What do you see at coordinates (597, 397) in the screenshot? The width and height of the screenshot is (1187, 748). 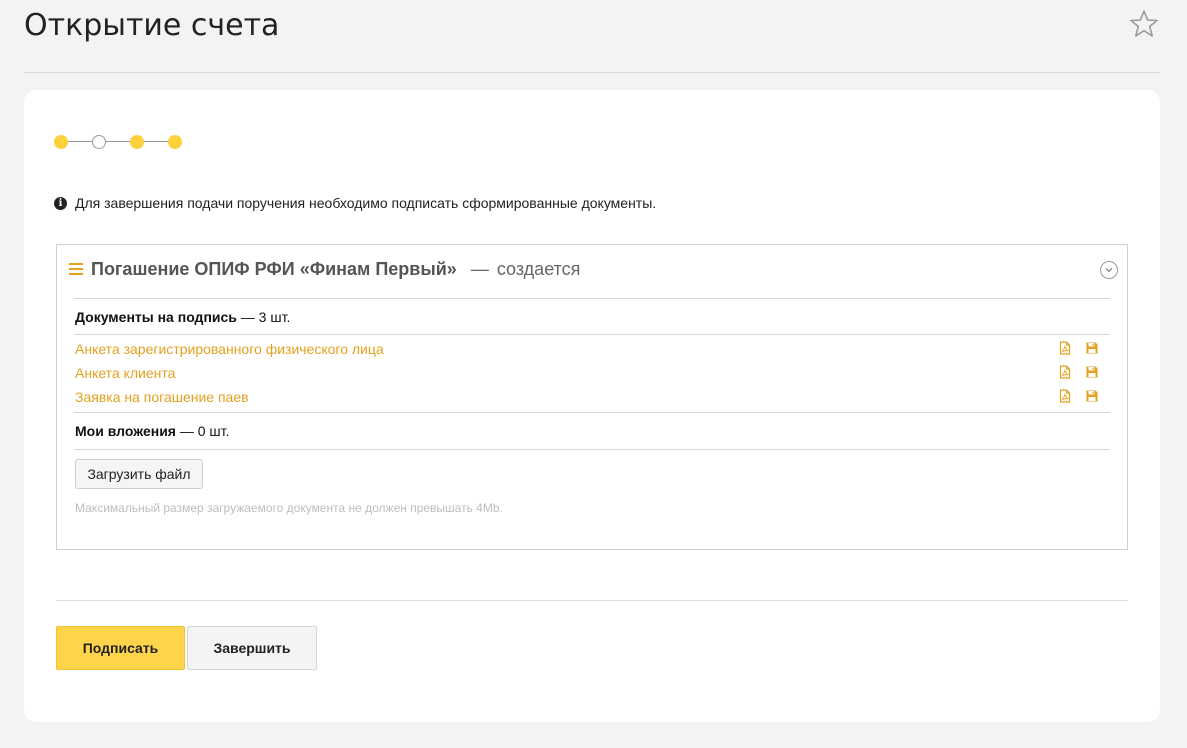 I see `document-row: Заявка на погашение паев` at bounding box center [597, 397].